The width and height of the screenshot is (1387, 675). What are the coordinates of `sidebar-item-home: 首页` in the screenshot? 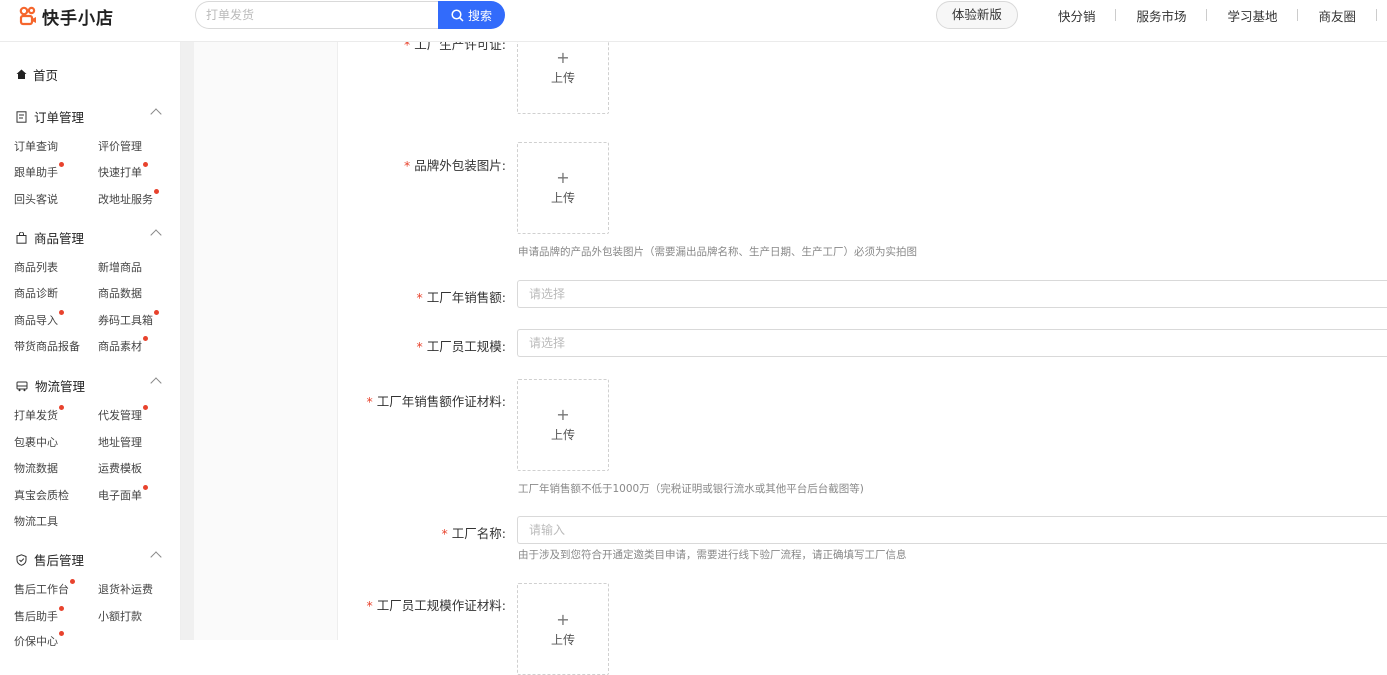 It's located at (37, 74).